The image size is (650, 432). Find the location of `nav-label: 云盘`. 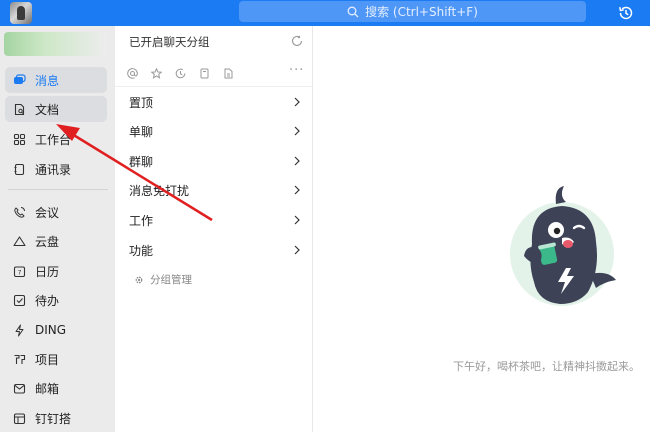

nav-label: 云盘 is located at coordinates (47, 241).